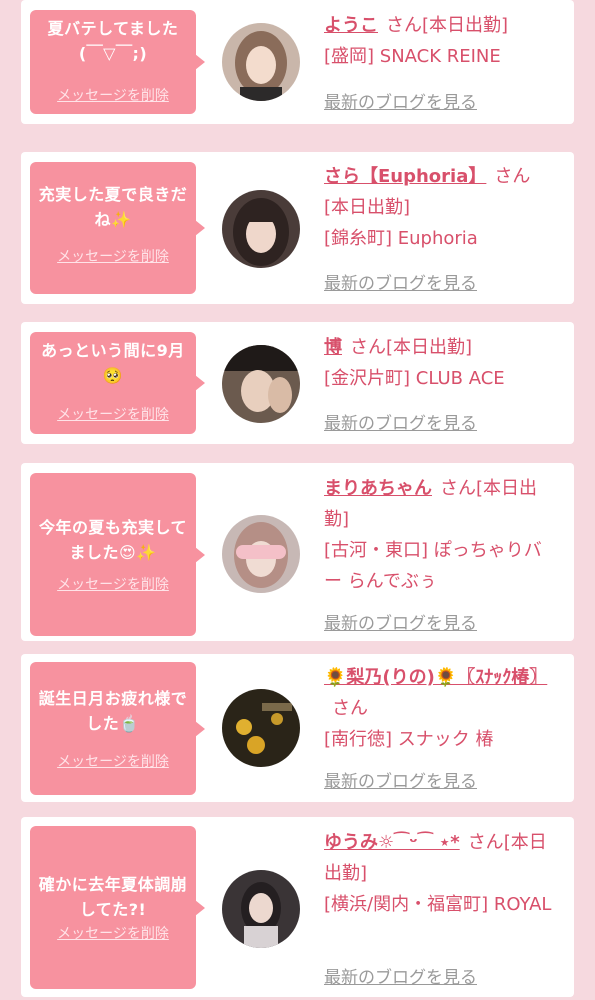  What do you see at coordinates (401, 238) in the screenshot?
I see `shop-text: [錦糸町] Euphoria` at bounding box center [401, 238].